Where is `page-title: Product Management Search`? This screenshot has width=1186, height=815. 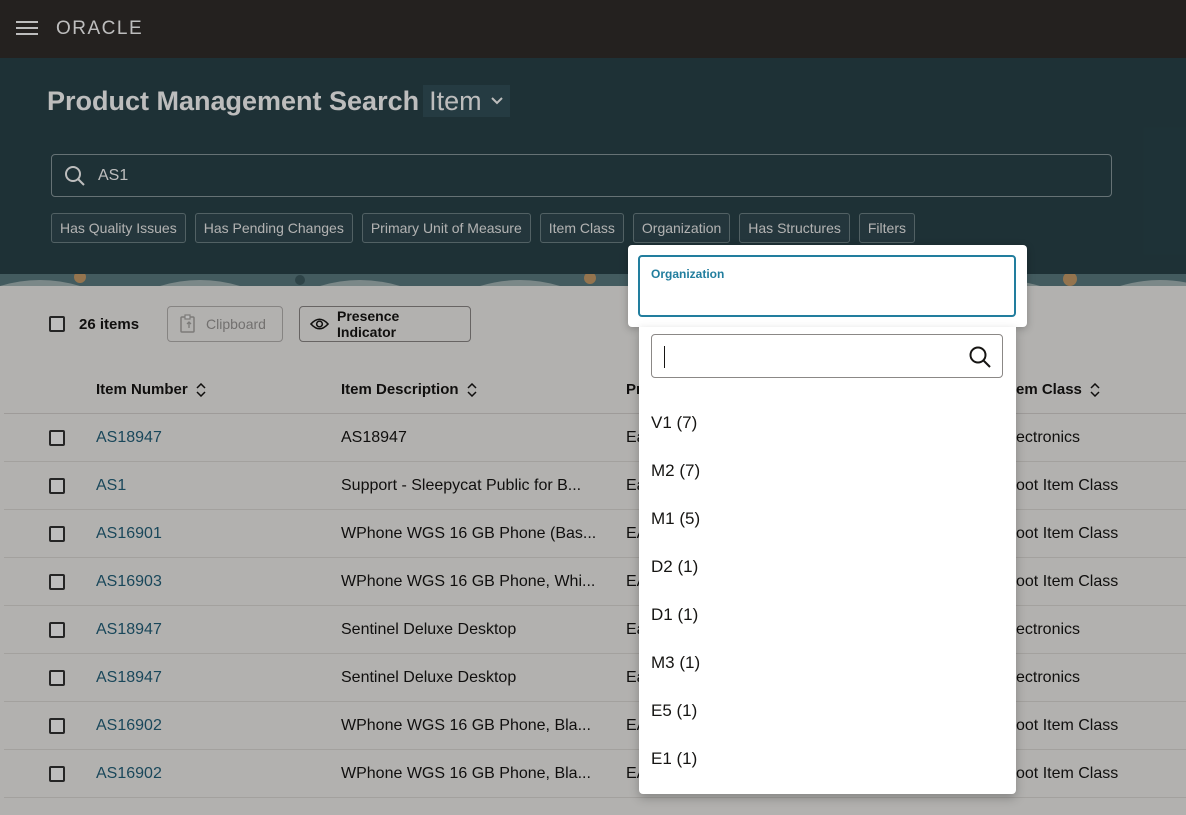
page-title: Product Management Search is located at coordinates (233, 100).